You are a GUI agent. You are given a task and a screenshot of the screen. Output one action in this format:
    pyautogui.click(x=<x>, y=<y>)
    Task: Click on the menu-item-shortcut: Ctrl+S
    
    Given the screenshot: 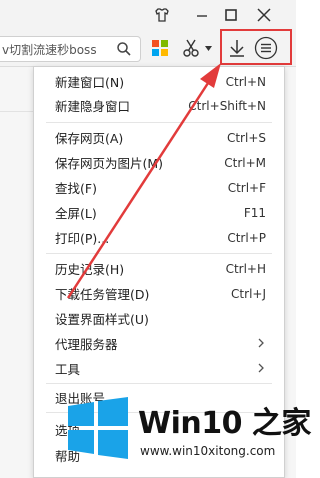 What is the action you would take?
    pyautogui.click(x=246, y=137)
    